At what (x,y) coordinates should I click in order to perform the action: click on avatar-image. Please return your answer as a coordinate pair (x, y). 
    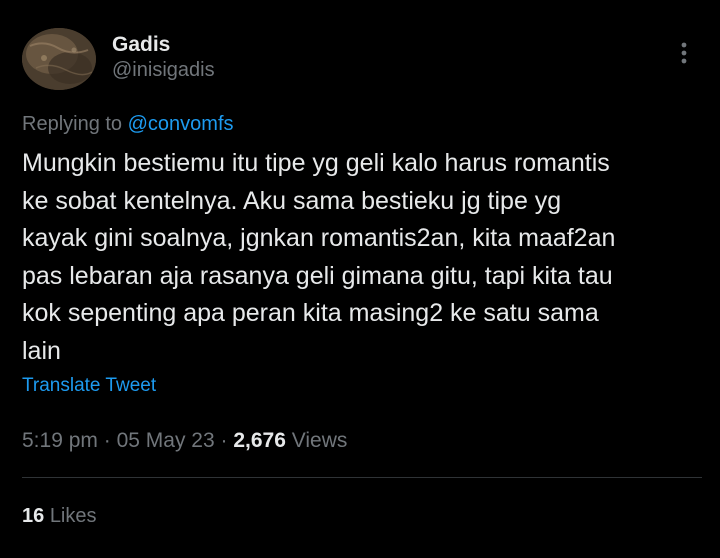
    Looking at the image, I should click on (59, 59).